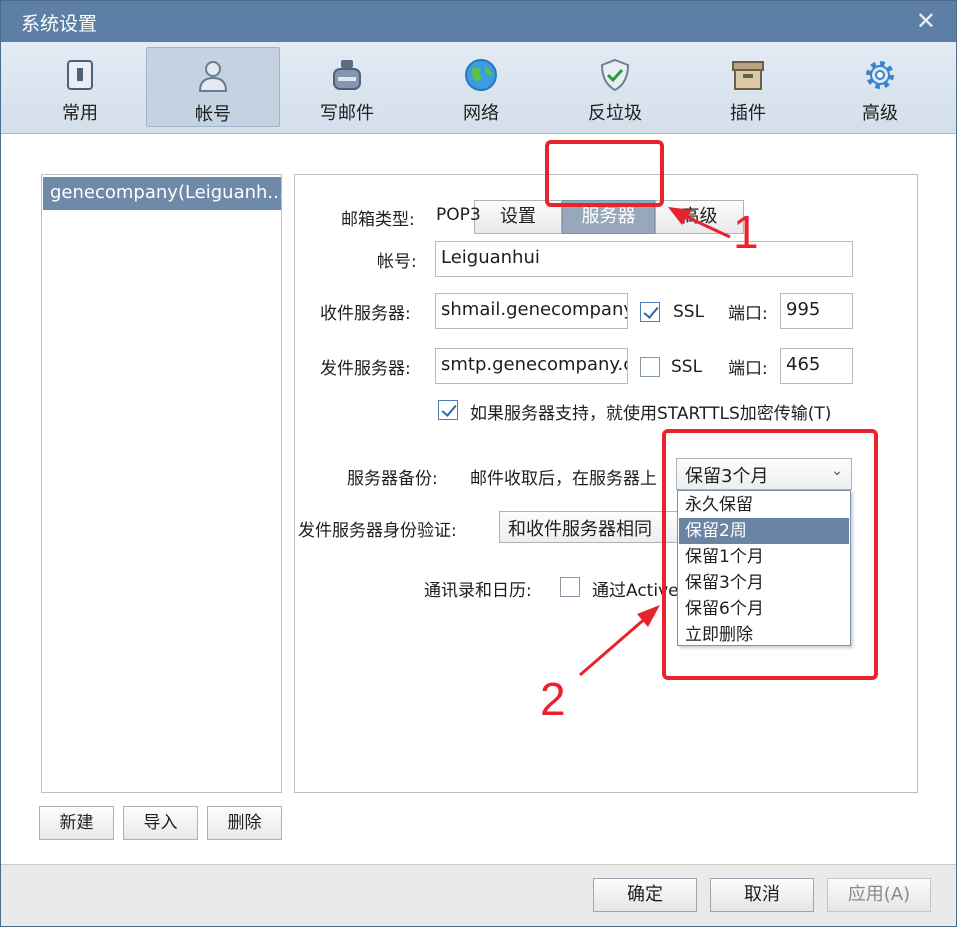 The image size is (957, 927). Describe the element at coordinates (531, 311) in the screenshot. I see `incoming-server-field: shmail.genecompany` at that location.